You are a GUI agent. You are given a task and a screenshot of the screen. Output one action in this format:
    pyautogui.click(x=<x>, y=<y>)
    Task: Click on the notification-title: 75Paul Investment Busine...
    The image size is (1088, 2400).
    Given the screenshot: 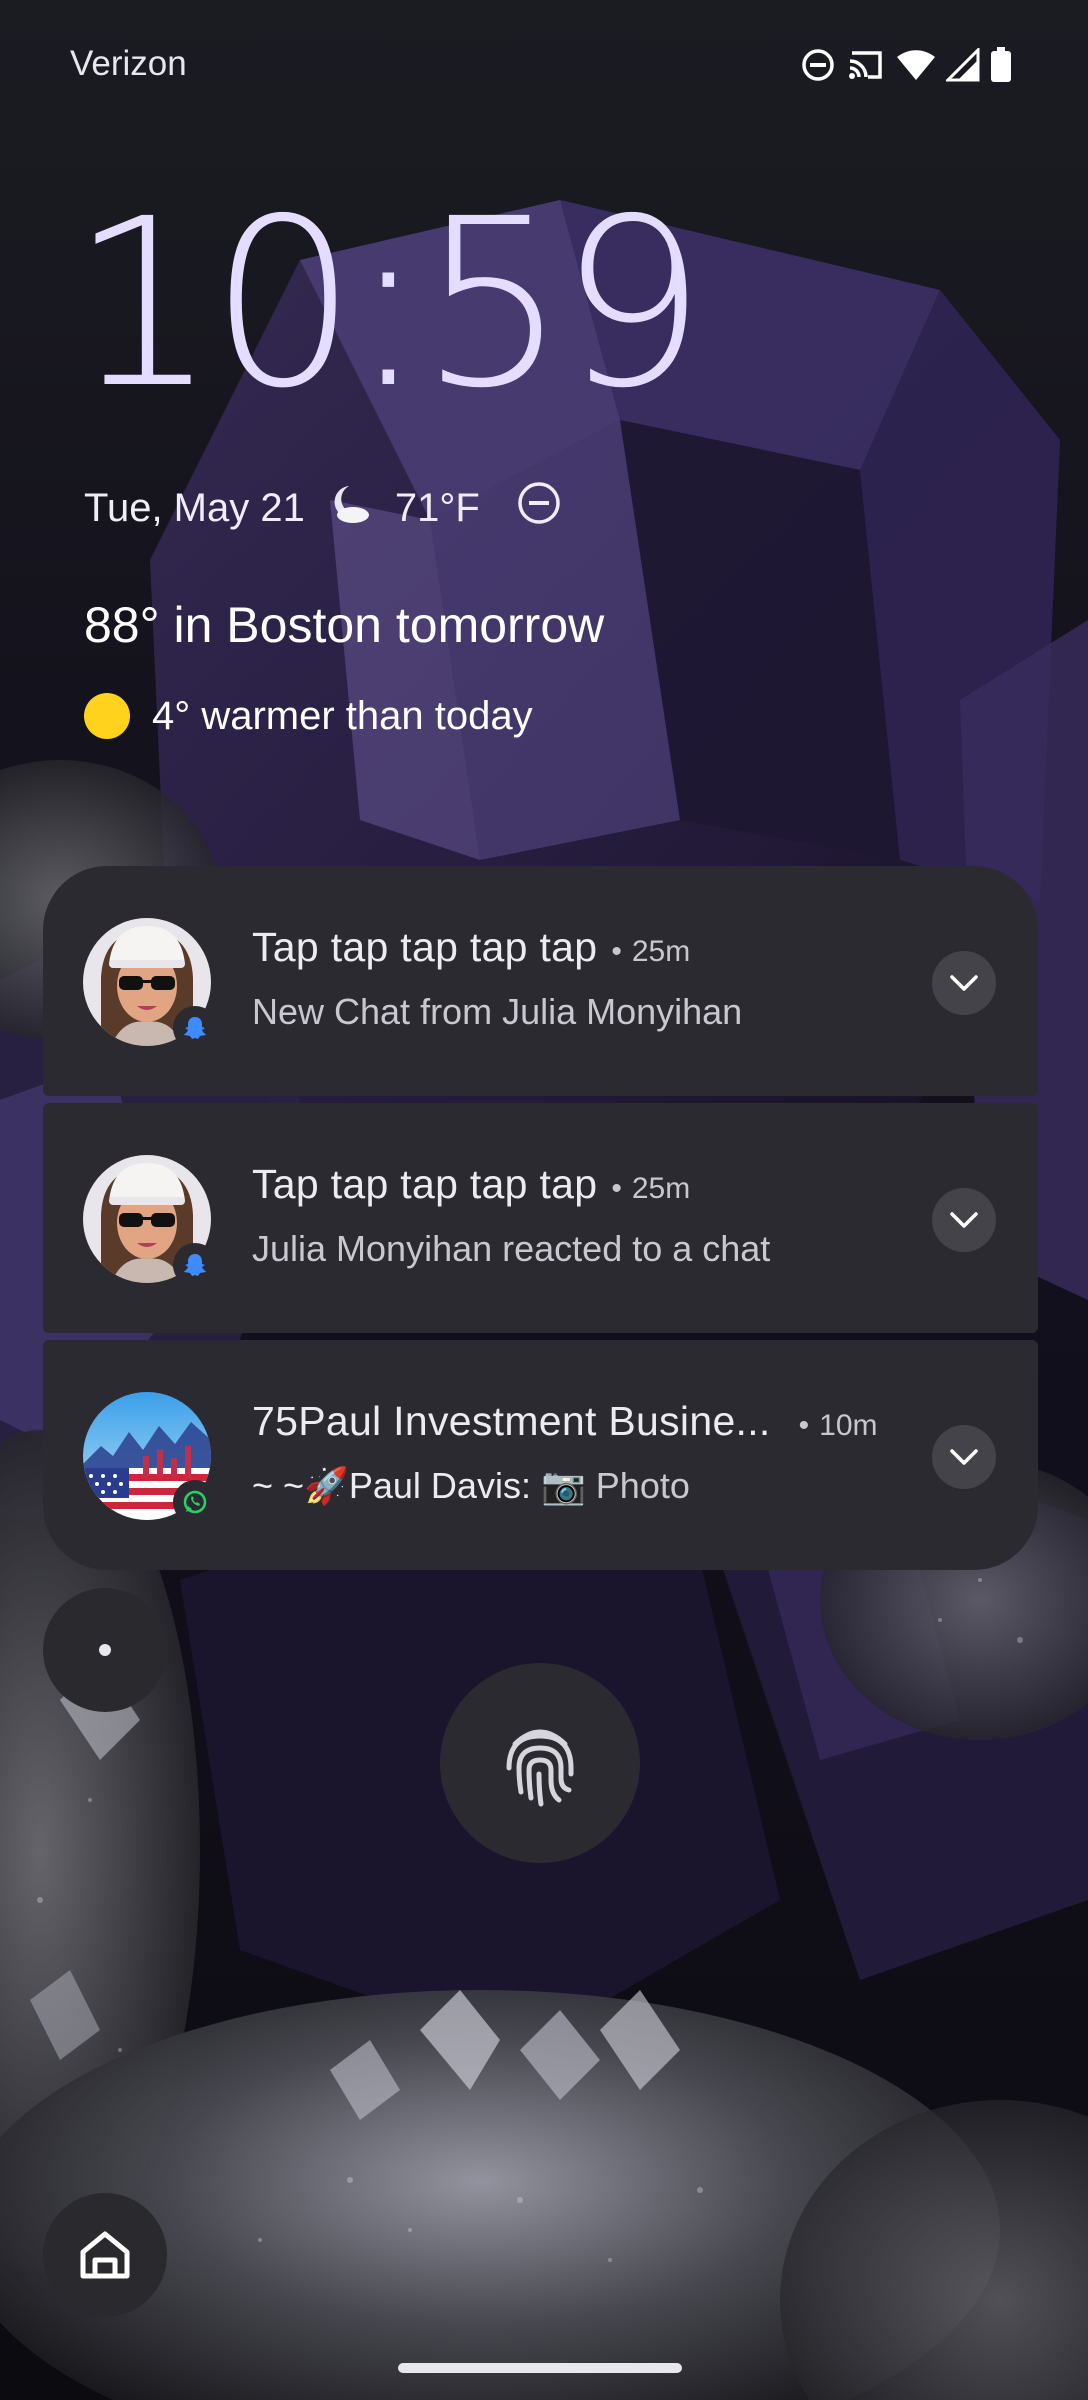 What is the action you would take?
    pyautogui.click(x=511, y=1421)
    